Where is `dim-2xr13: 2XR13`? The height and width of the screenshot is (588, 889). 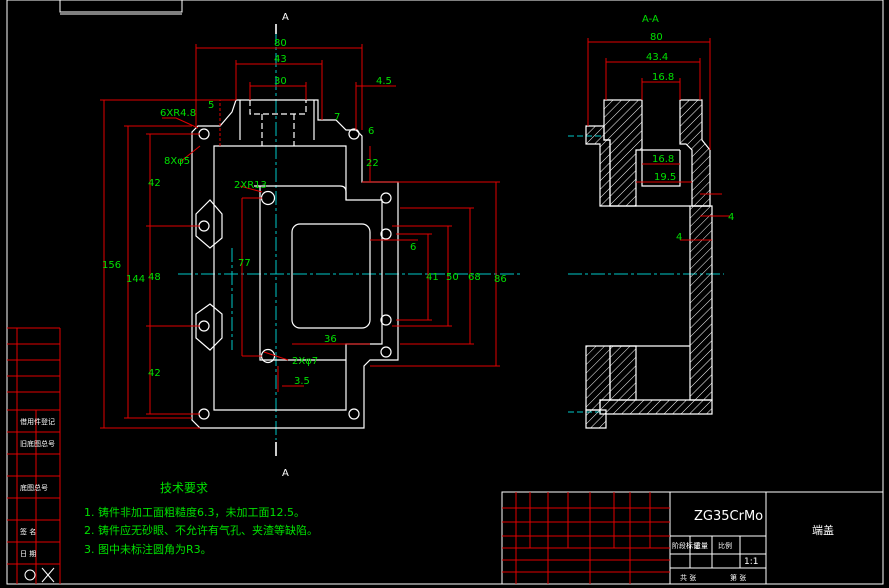
dim-2xr13: 2XR13 is located at coordinates (250, 185).